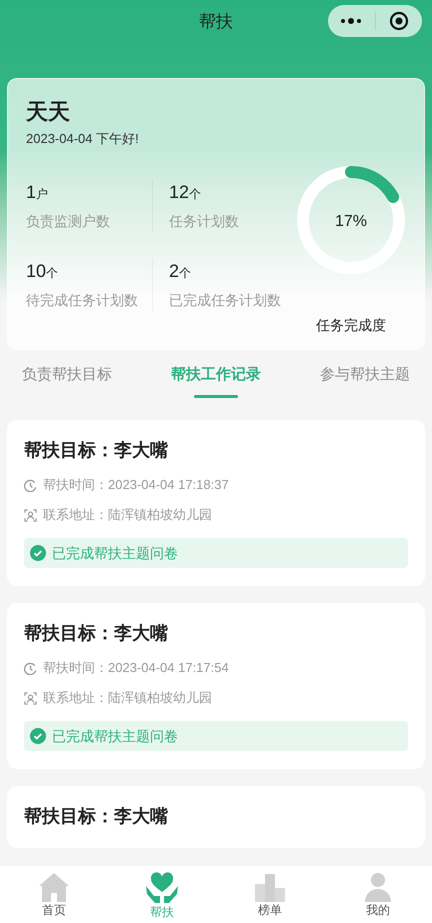  I want to click on tab-bar-item: 首页, so click(54, 894).